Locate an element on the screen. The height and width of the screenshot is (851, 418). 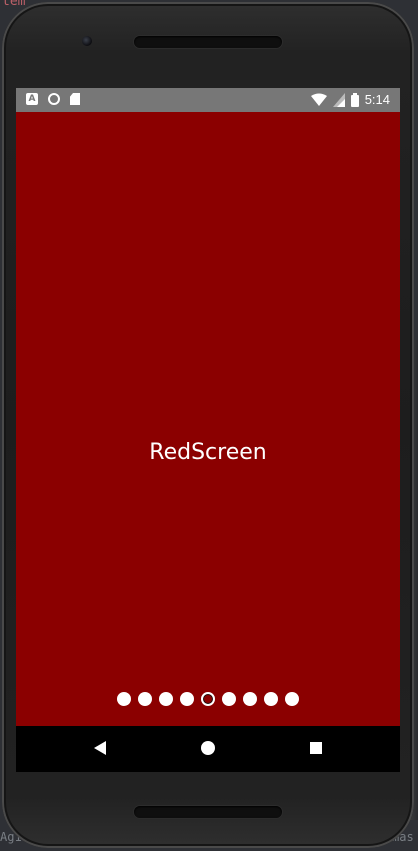
editor-text-fragment-top: tem is located at coordinates (14, 4).